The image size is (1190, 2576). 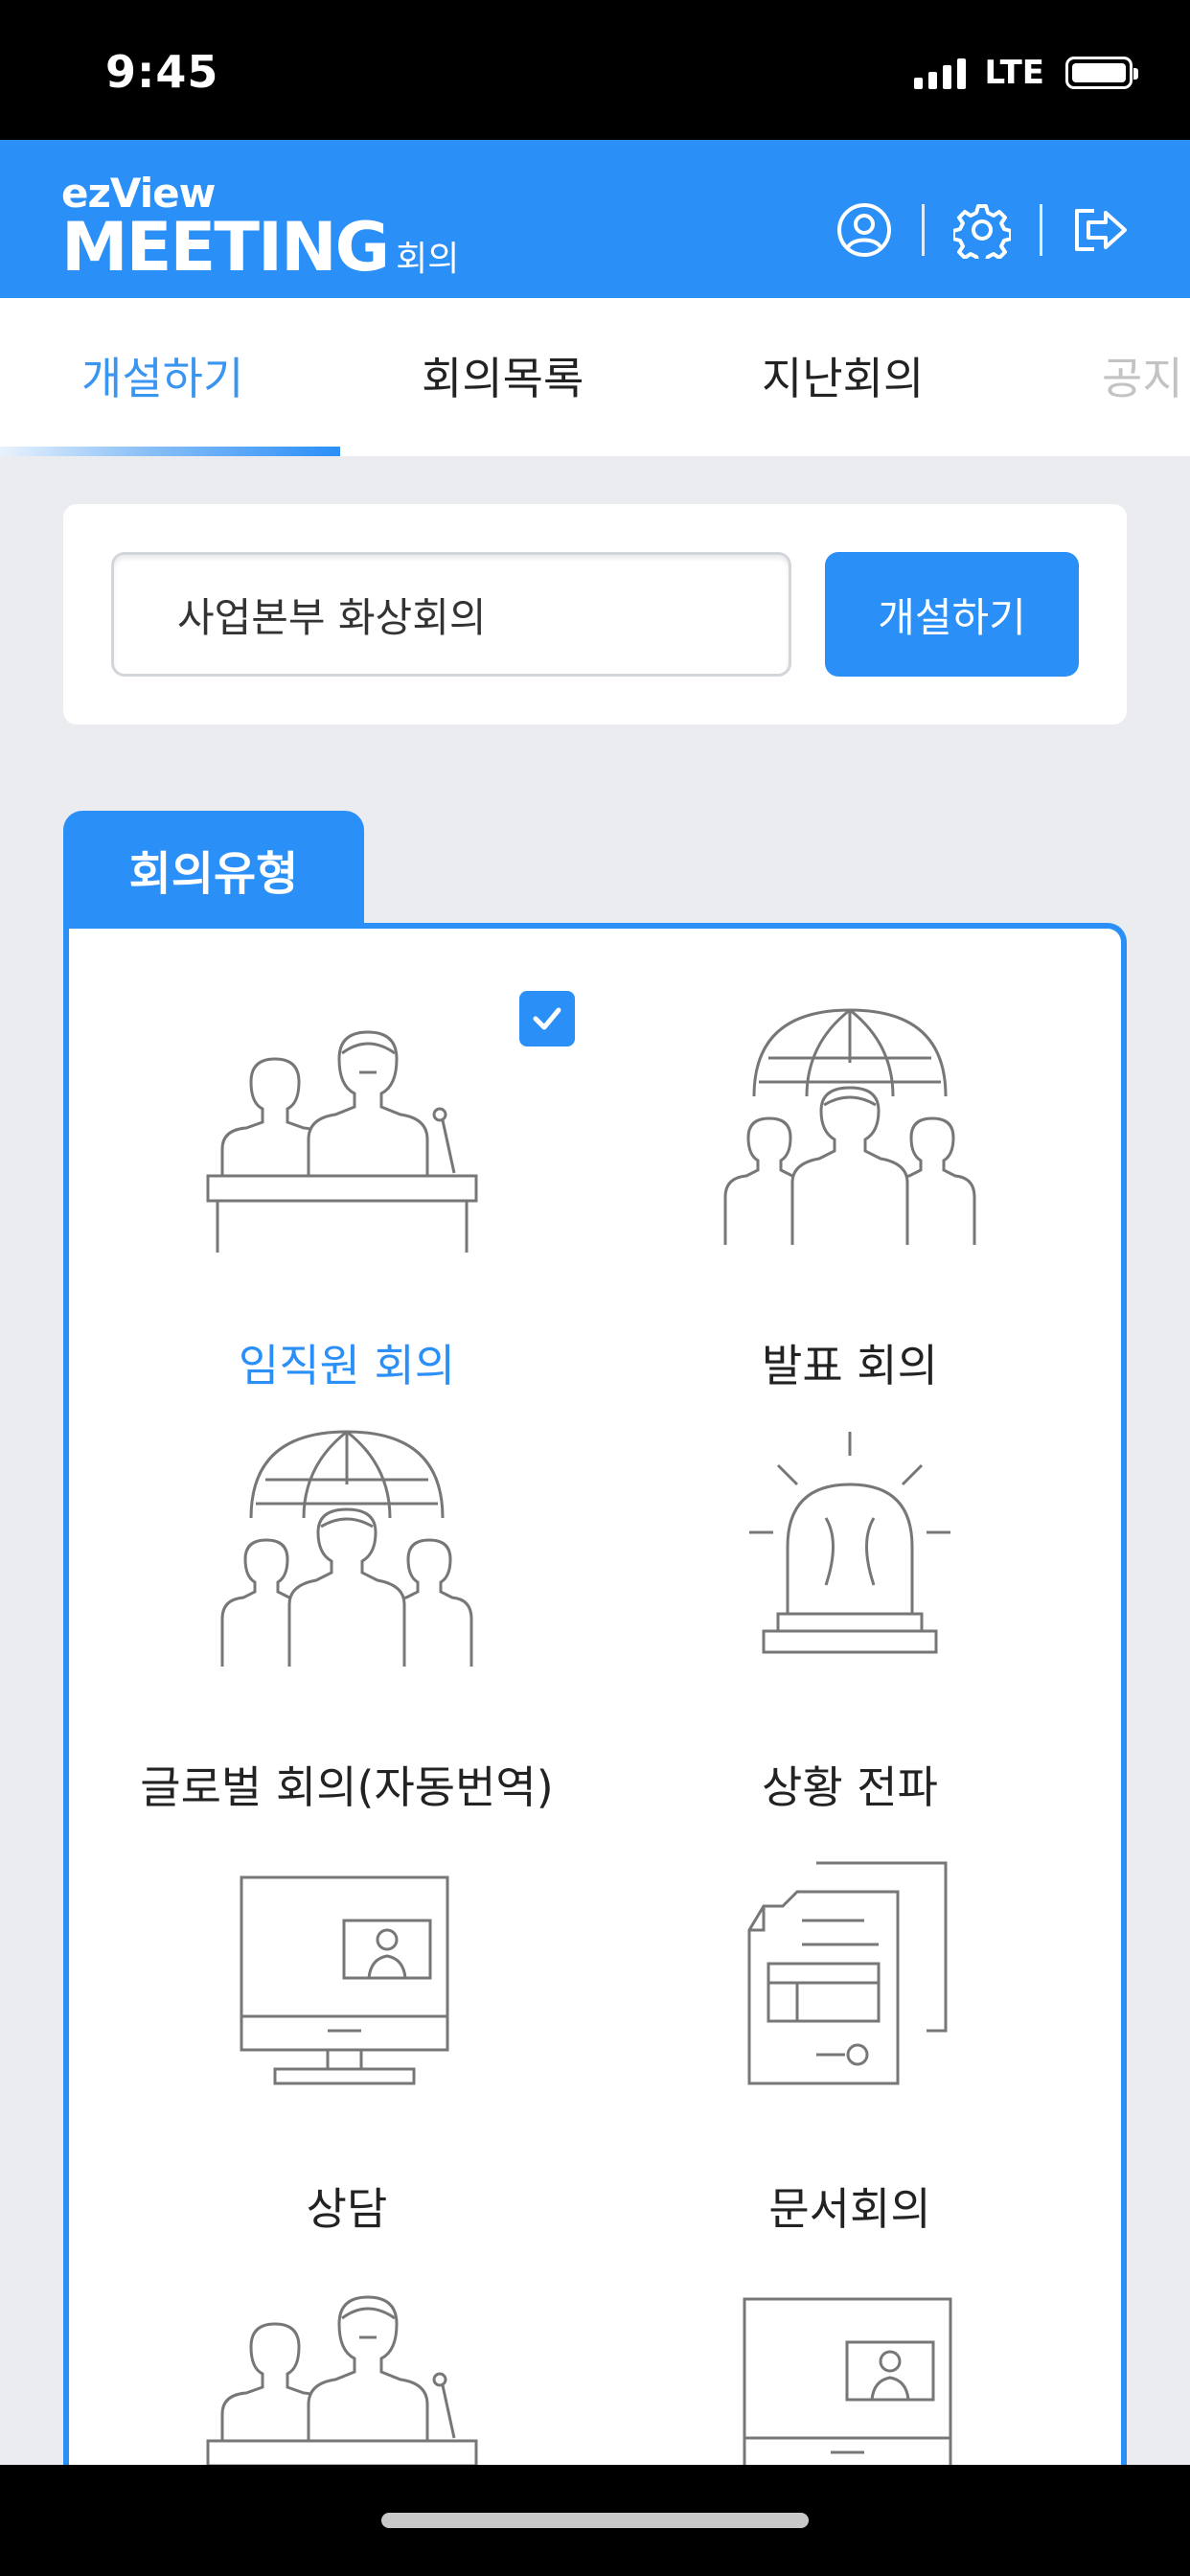 What do you see at coordinates (850, 1787) in the screenshot?
I see `meeting-type-label: 상황 전파` at bounding box center [850, 1787].